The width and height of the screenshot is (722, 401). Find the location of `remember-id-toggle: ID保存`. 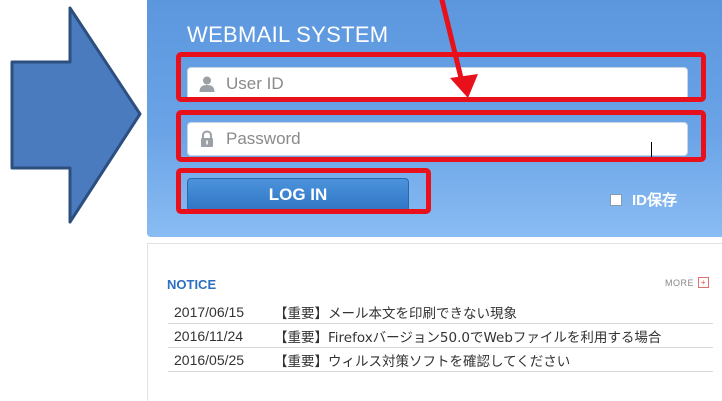

remember-id-toggle: ID保存 is located at coordinates (643, 199).